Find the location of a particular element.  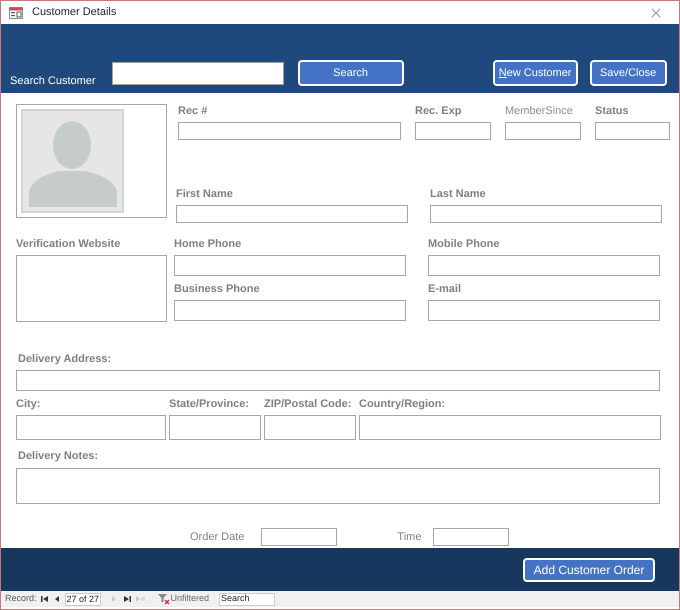

field-label: Rec. Exp is located at coordinates (438, 111).